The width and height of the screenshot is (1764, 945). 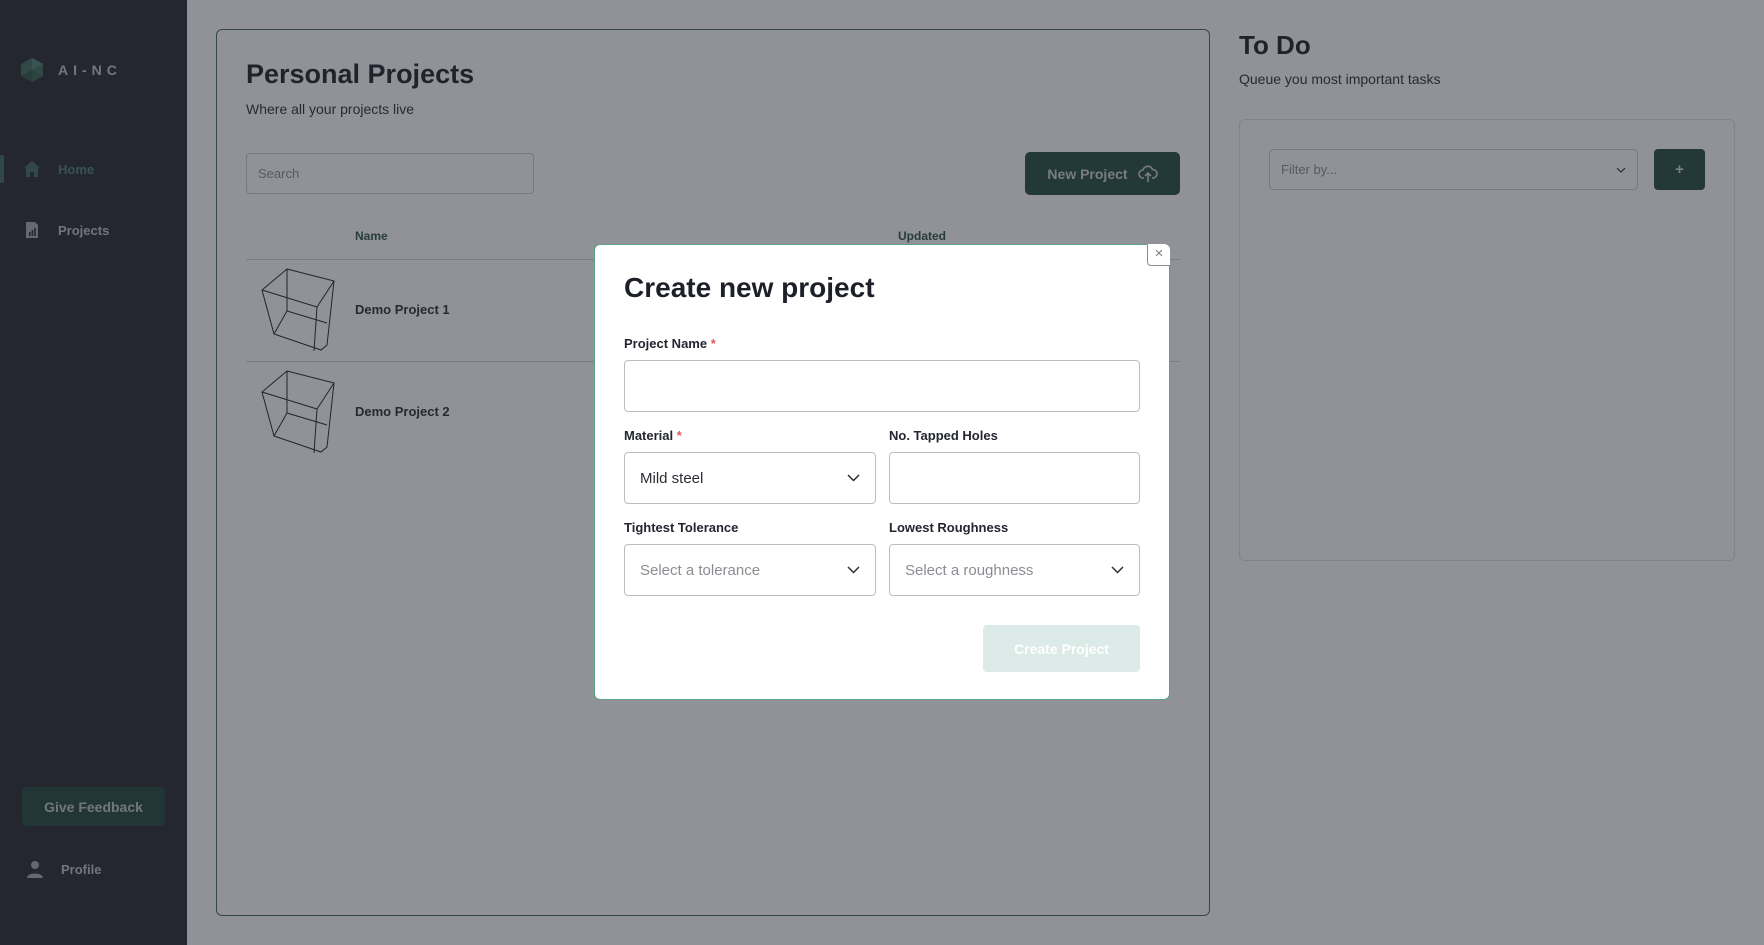 What do you see at coordinates (672, 478) in the screenshot?
I see `material-value: Mild steel` at bounding box center [672, 478].